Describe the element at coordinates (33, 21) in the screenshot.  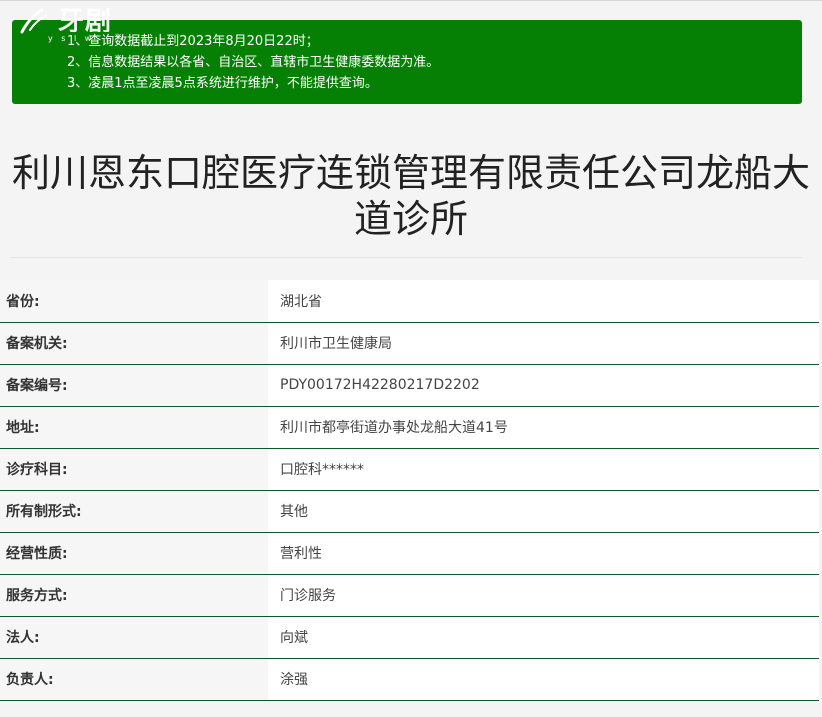
I see `tooth-logo-icon` at that location.